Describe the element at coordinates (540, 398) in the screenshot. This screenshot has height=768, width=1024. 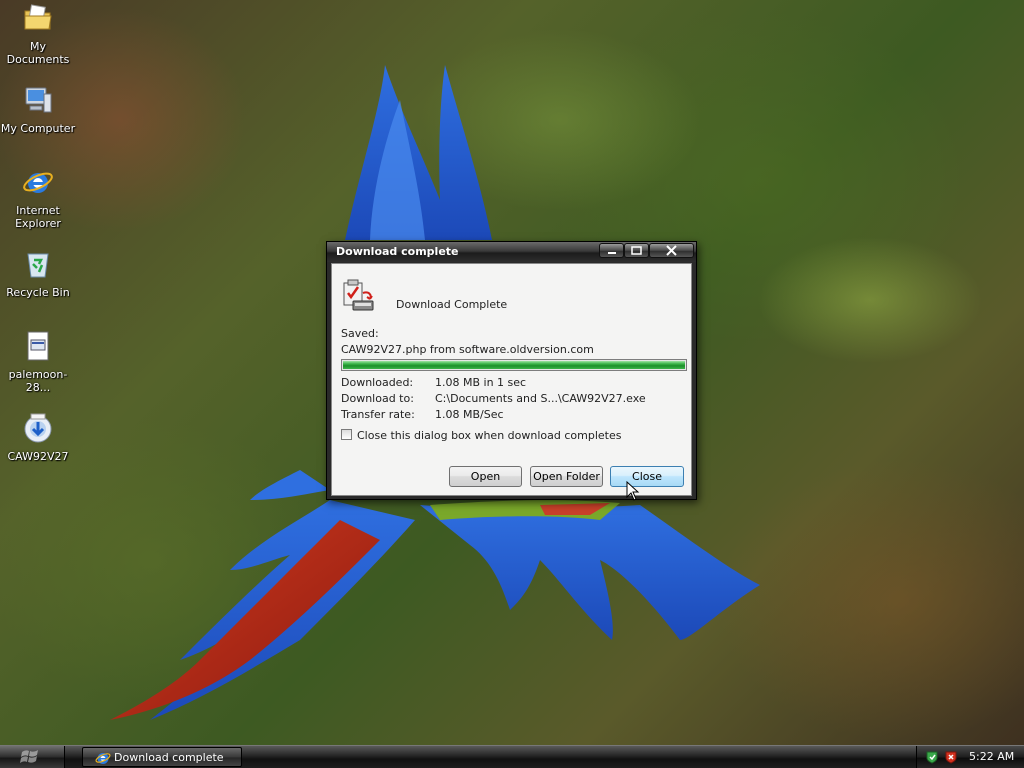
I see `download-to-value: C:\Documents and S...\CAW92V27.exe` at that location.